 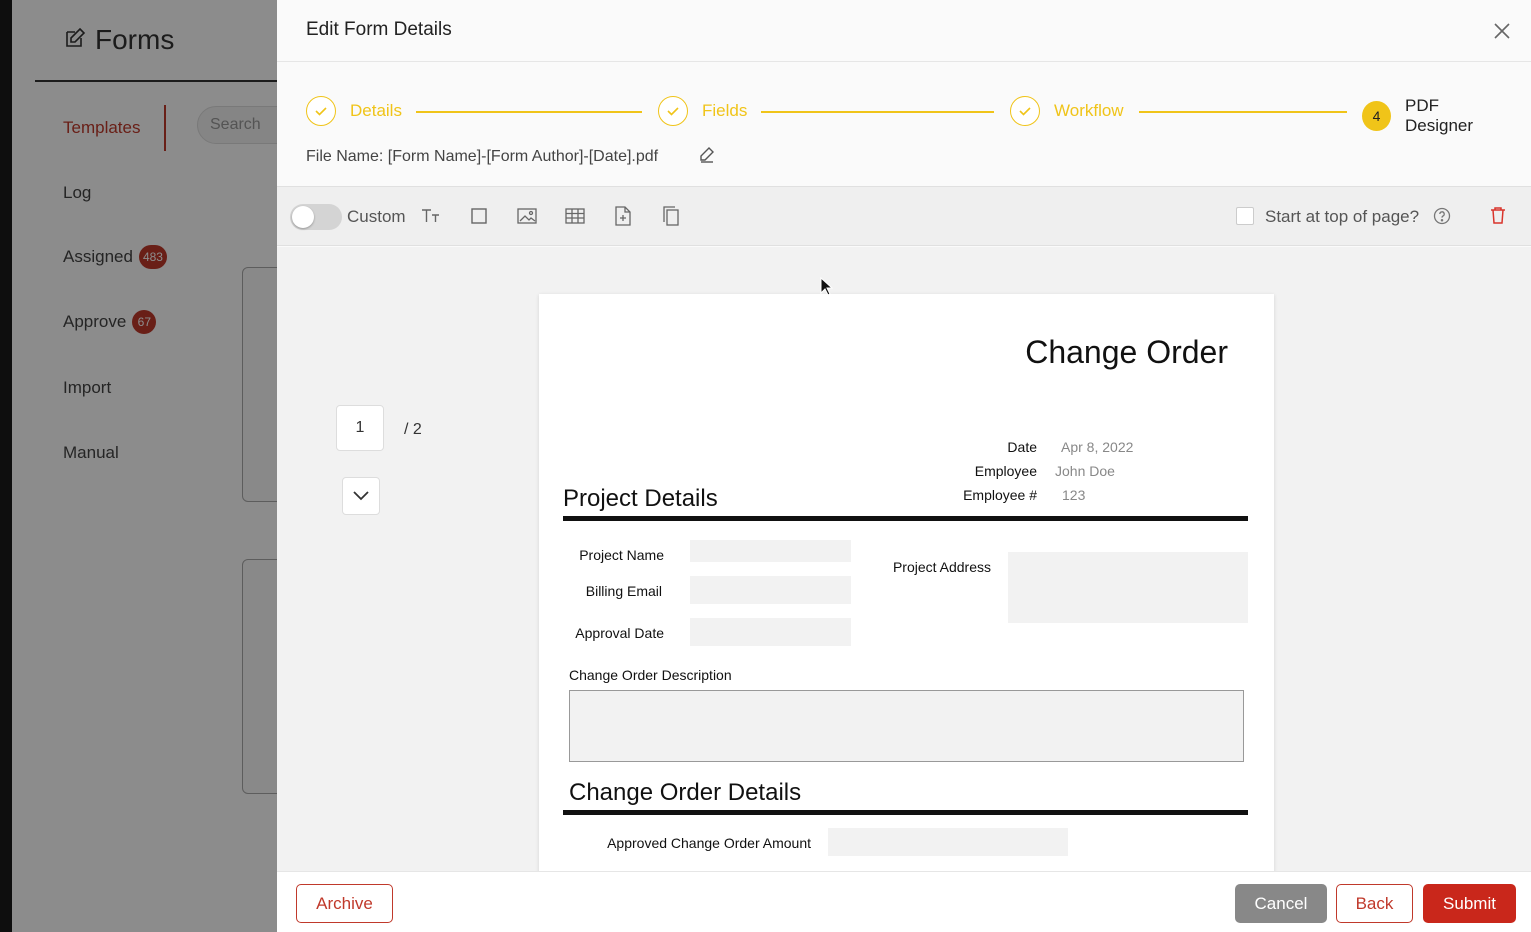 I want to click on start-at-top-checkbox, so click(x=1245, y=216).